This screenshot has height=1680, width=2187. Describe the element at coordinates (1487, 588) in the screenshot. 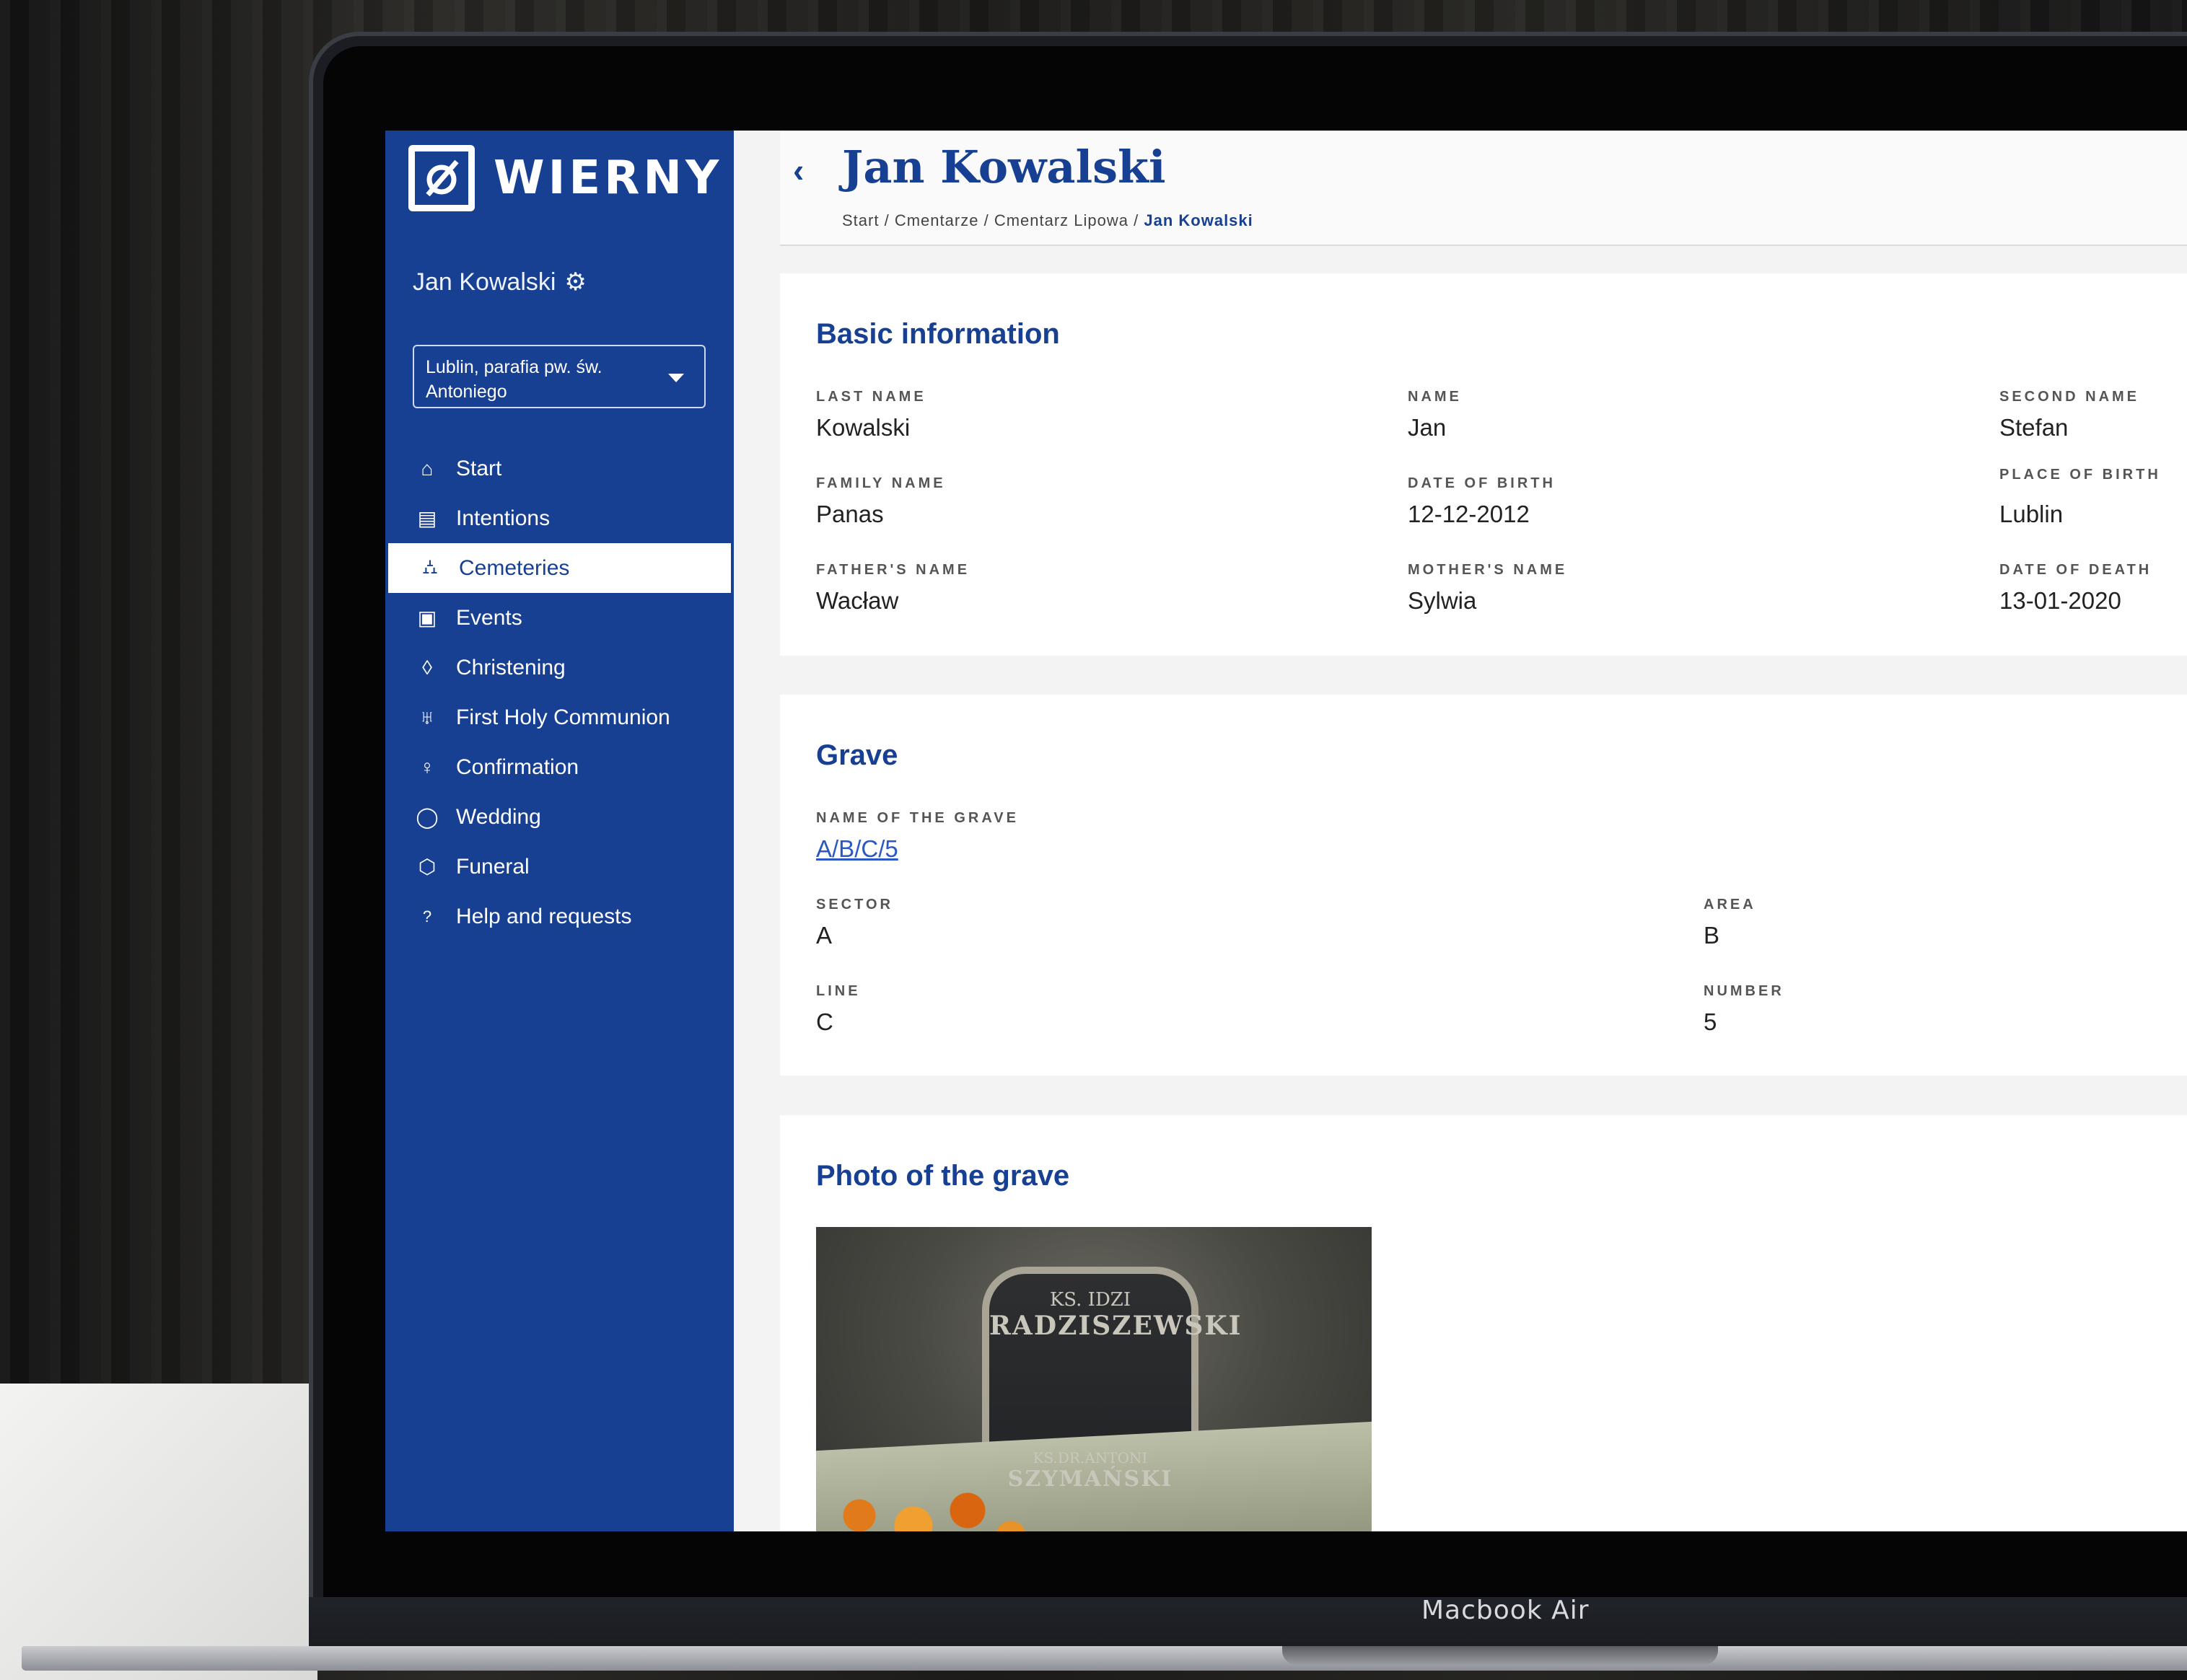

I see `mother-name-field: MOTHER'S NAME Sylwia` at that location.